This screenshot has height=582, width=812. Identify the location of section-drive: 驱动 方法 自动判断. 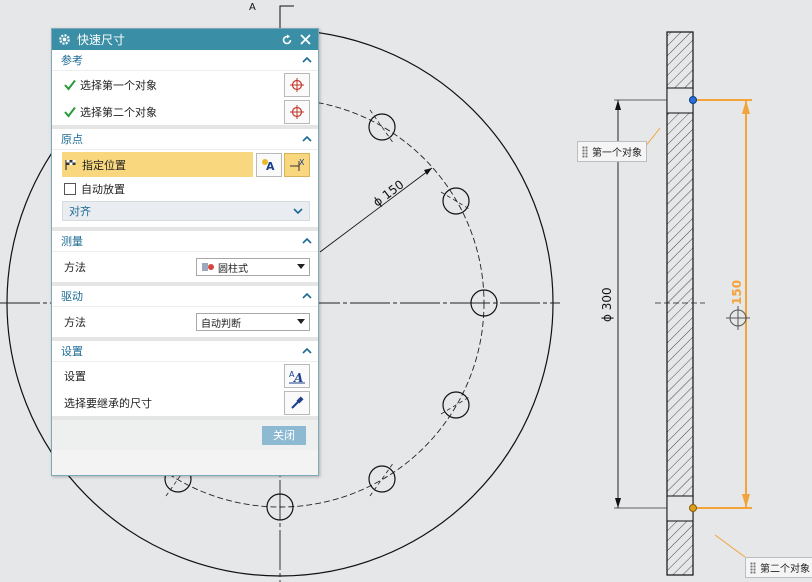
(185, 313).